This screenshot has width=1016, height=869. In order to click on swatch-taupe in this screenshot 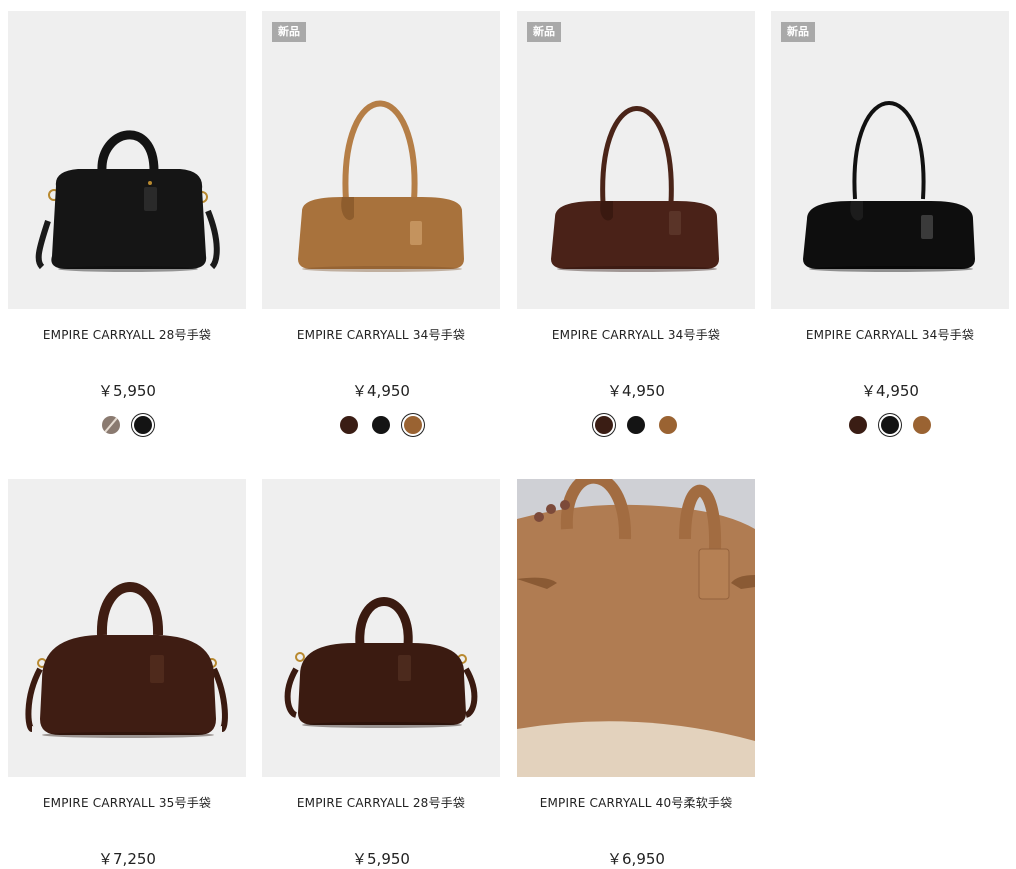, I will do `click(111, 425)`.